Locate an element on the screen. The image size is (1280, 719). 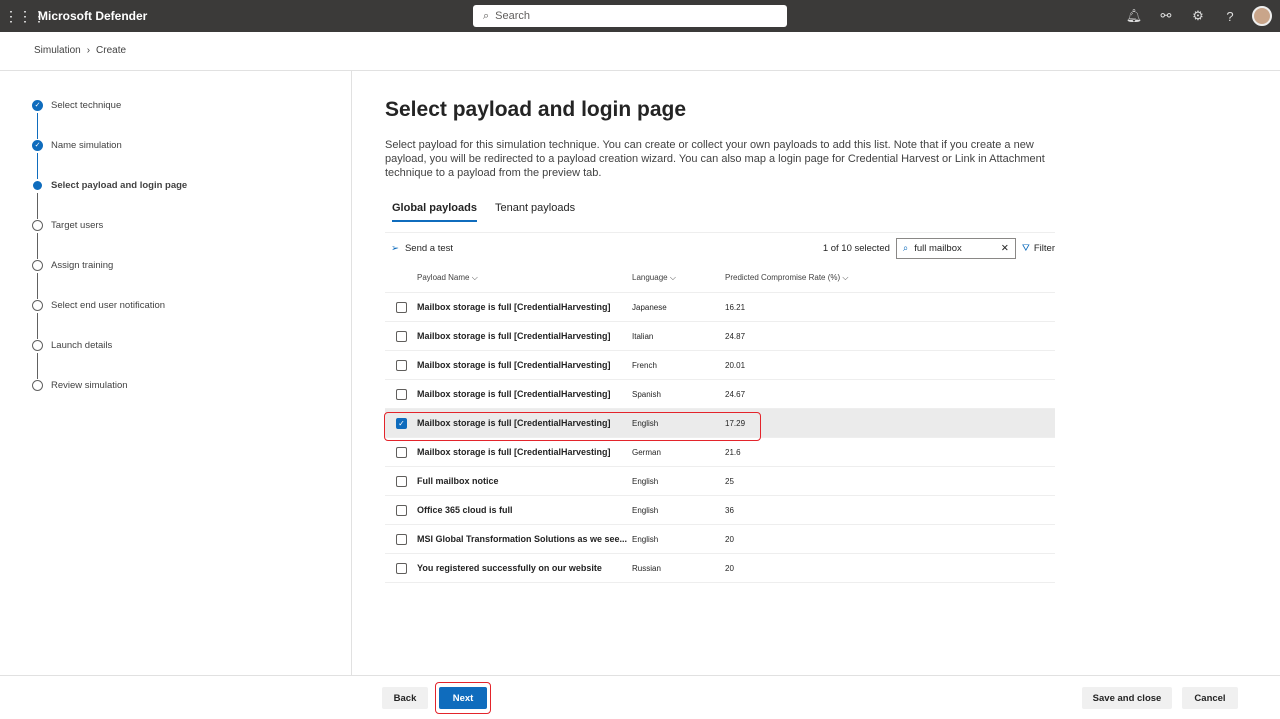
step-label: Review simulation is located at coordinates (89, 385).